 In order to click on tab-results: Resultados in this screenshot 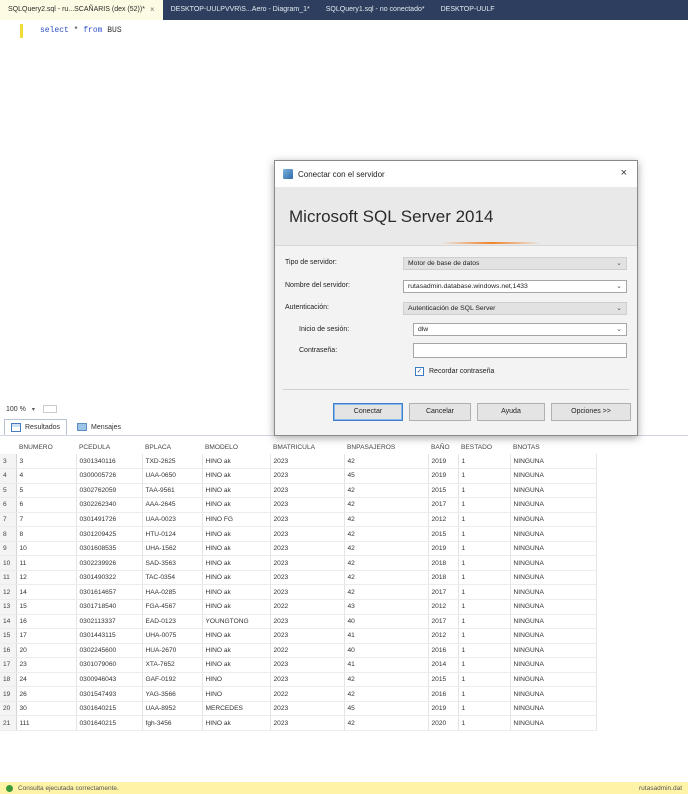, I will do `click(36, 427)`.